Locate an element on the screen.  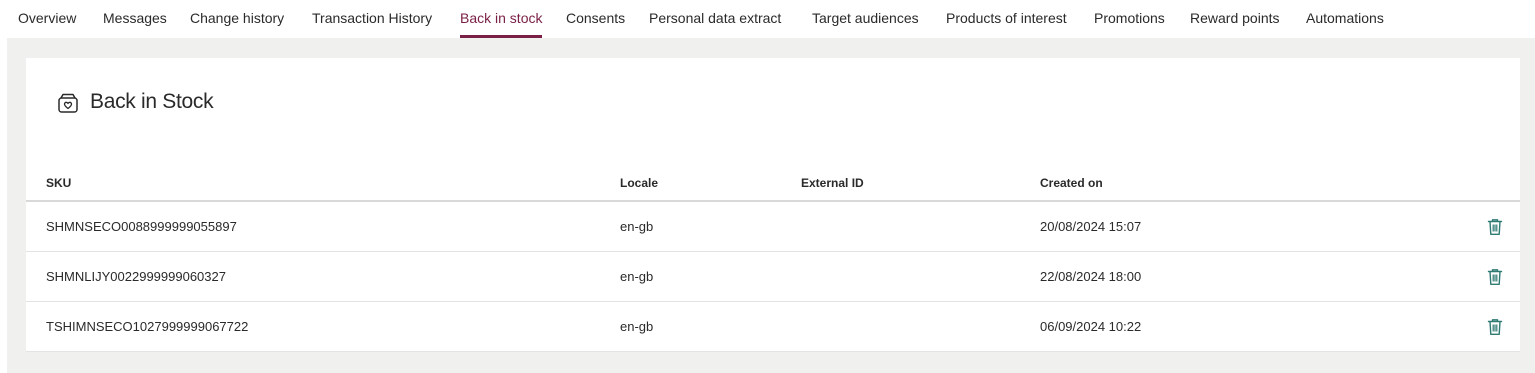
tab-messages: Messages is located at coordinates (135, 19).